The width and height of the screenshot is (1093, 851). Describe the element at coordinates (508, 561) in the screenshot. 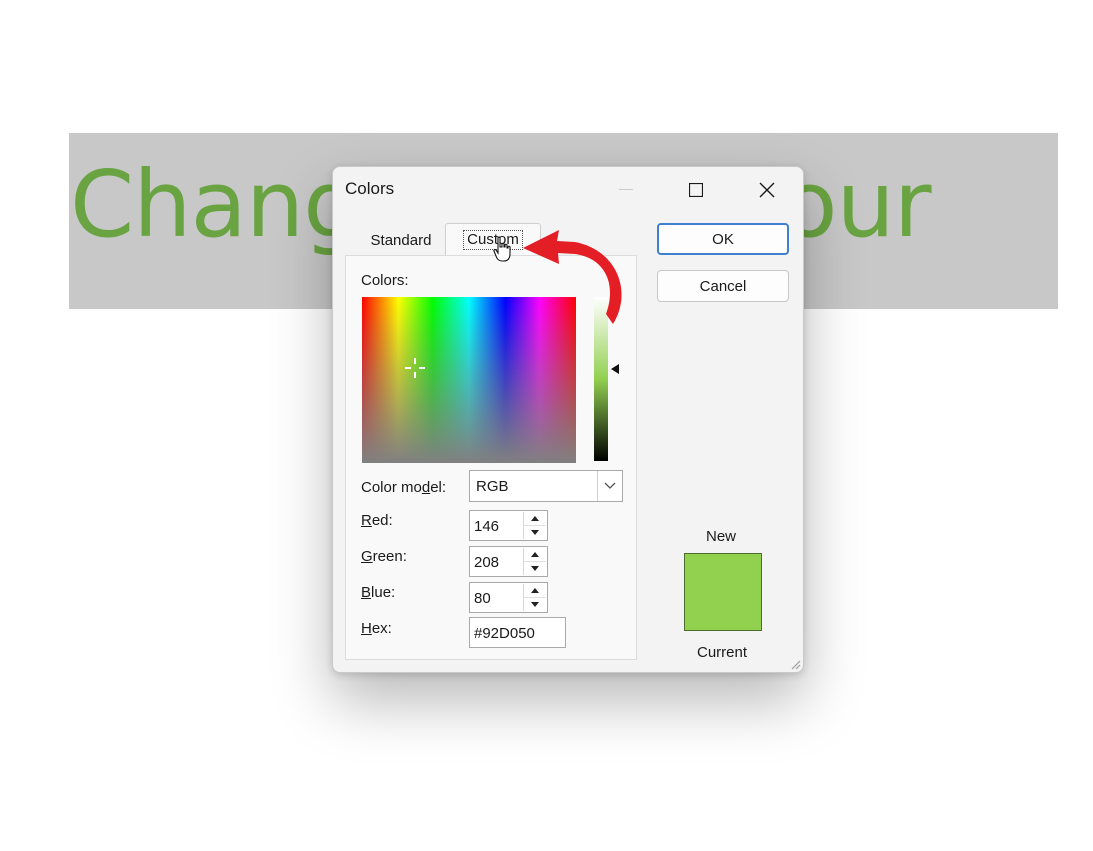

I see `green-field: 208` at that location.